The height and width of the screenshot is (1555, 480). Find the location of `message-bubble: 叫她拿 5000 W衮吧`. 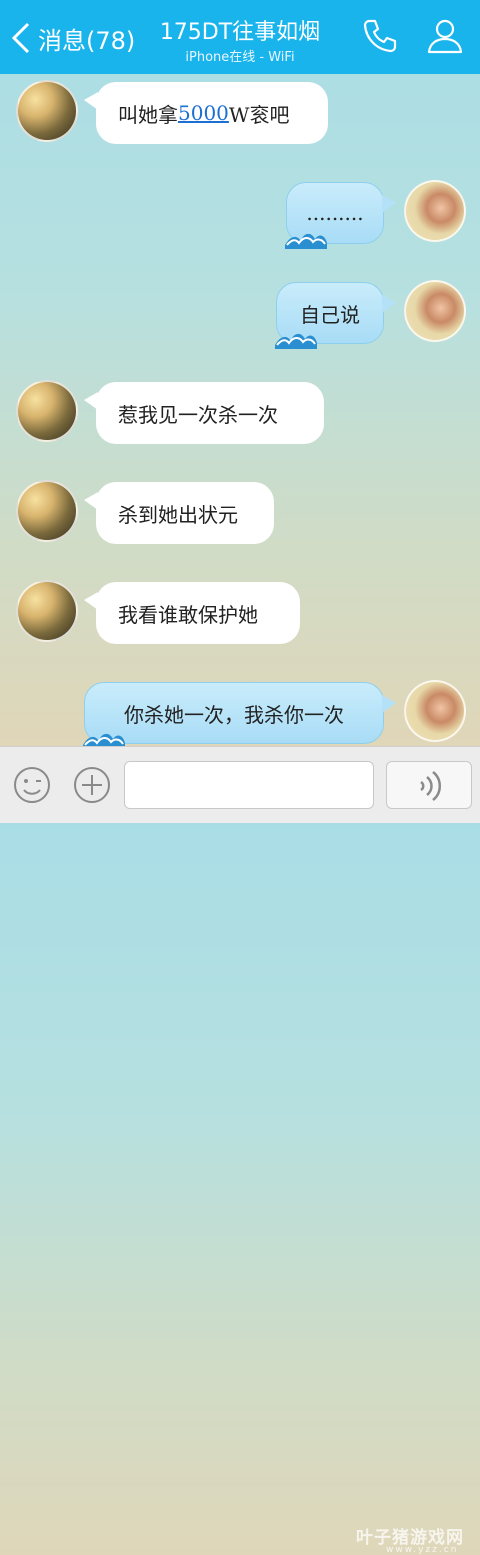

message-bubble: 叫她拿 5000 W衮吧 is located at coordinates (206, 113).